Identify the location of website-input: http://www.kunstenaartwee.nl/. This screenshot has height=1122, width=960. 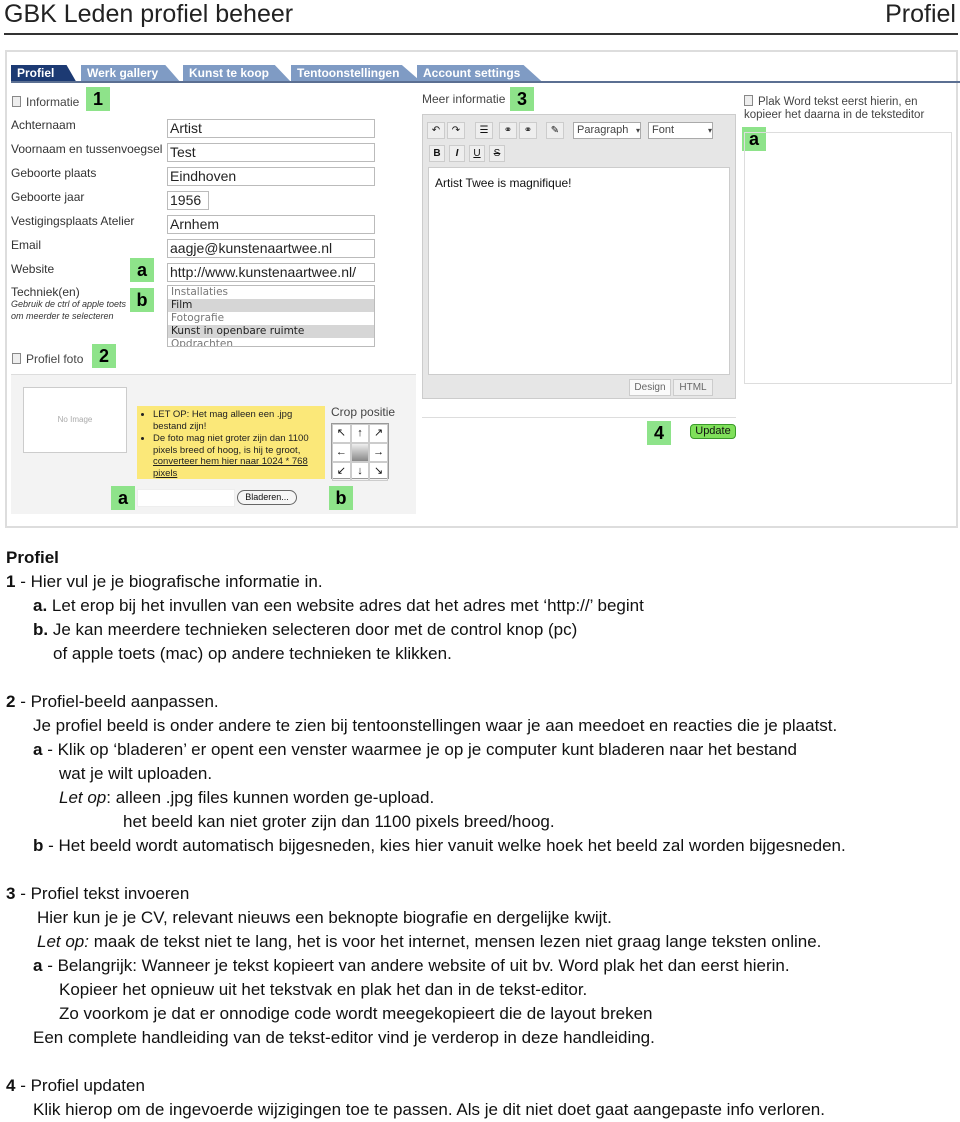
(271, 272).